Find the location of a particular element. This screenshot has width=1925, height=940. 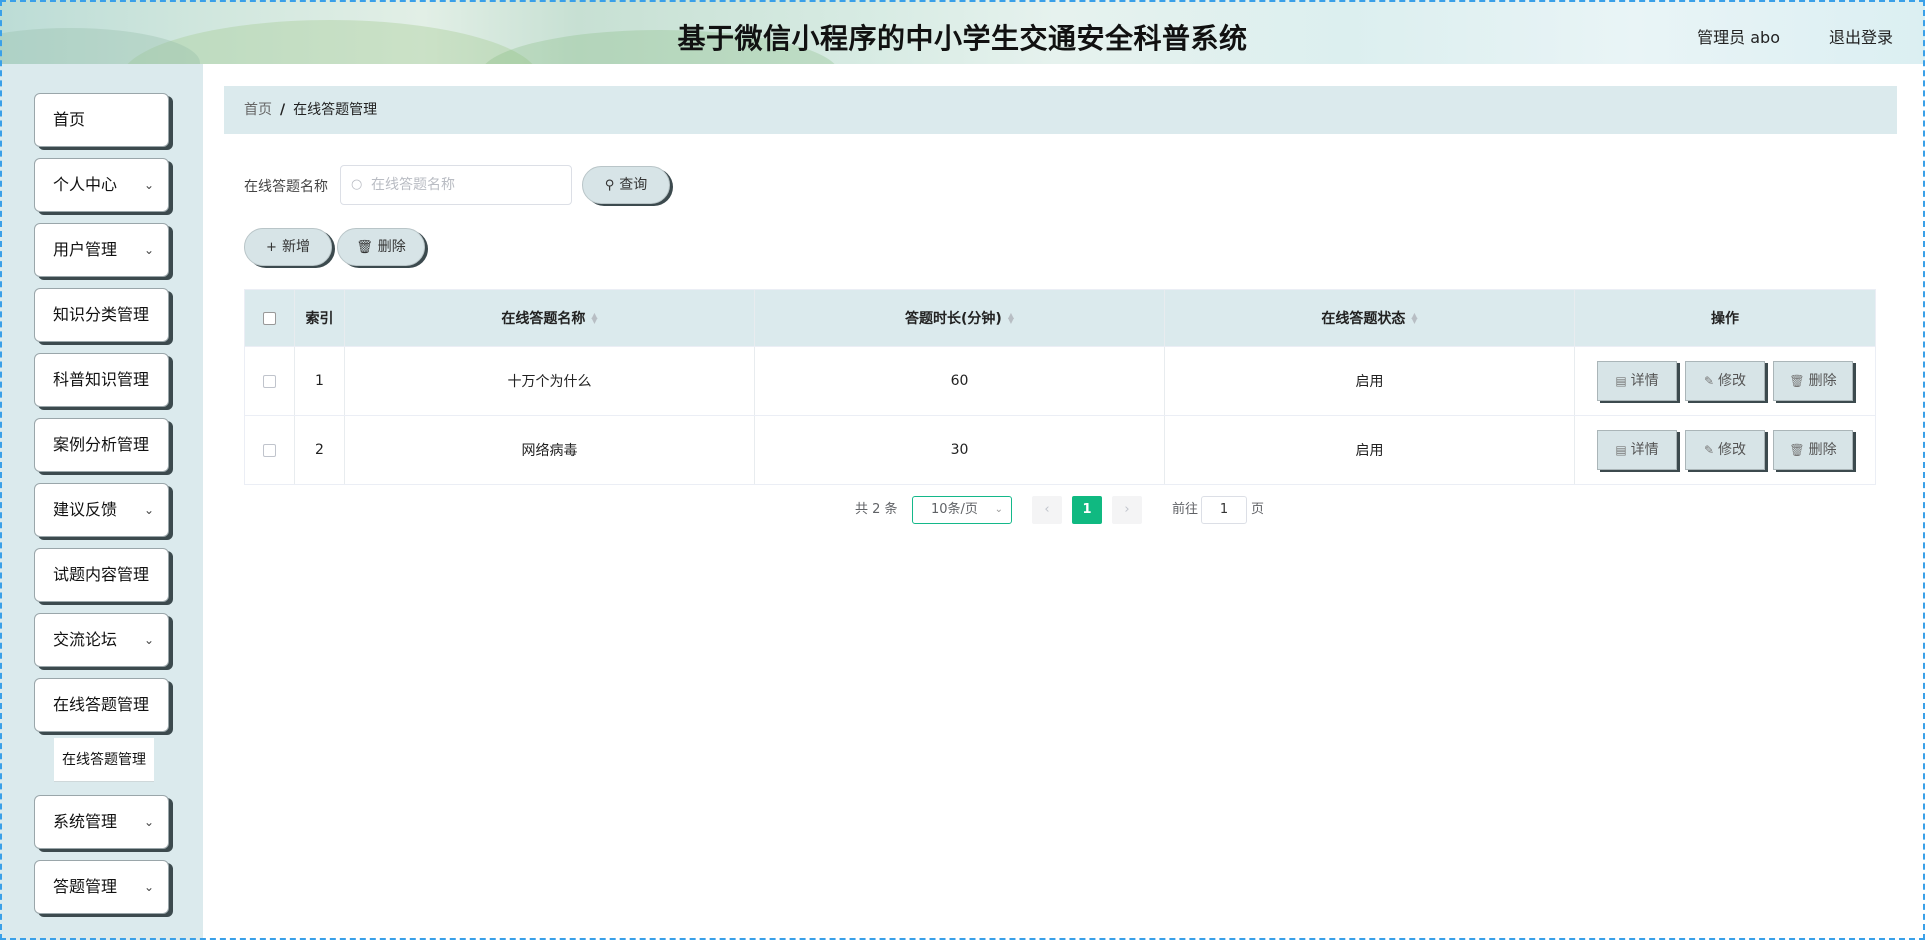

sidebar-item-label: 知识分类管理 is located at coordinates (101, 314).